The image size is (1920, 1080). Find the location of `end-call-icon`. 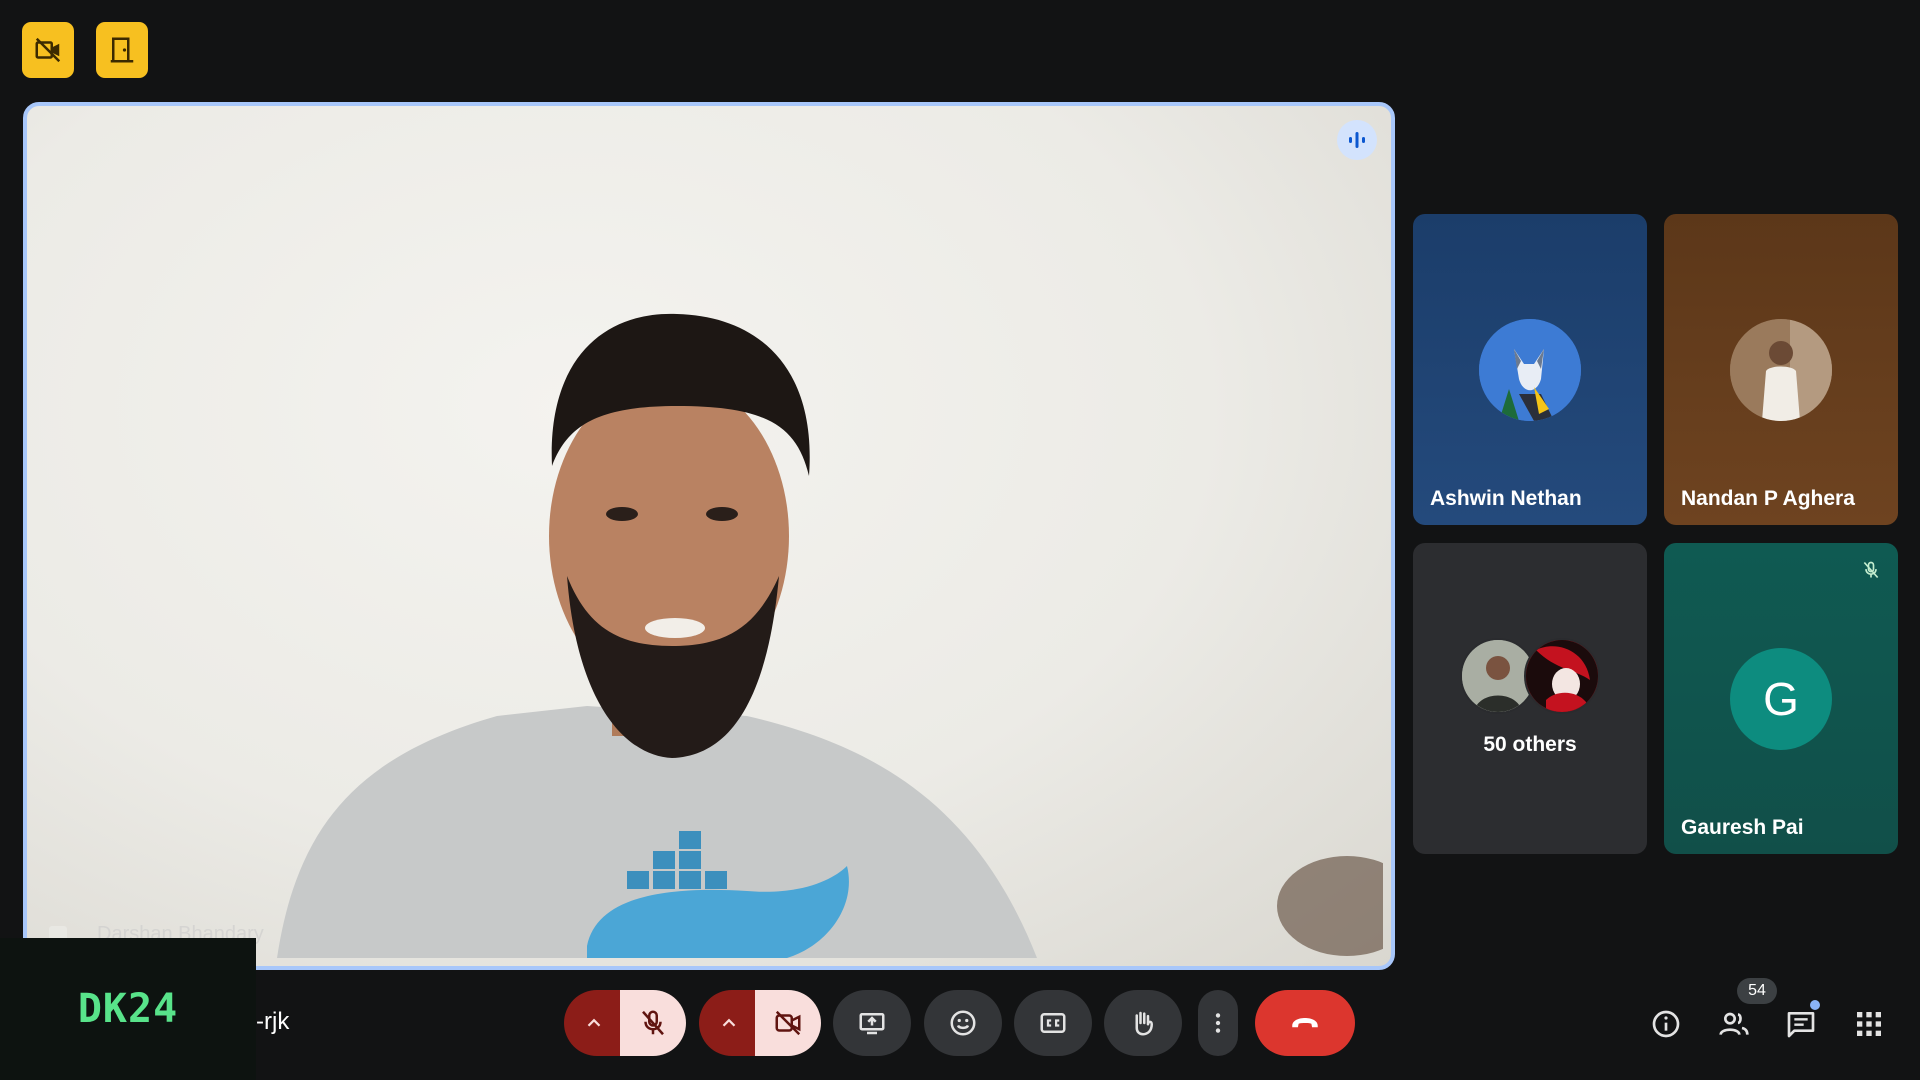

end-call-icon is located at coordinates (1305, 1023).